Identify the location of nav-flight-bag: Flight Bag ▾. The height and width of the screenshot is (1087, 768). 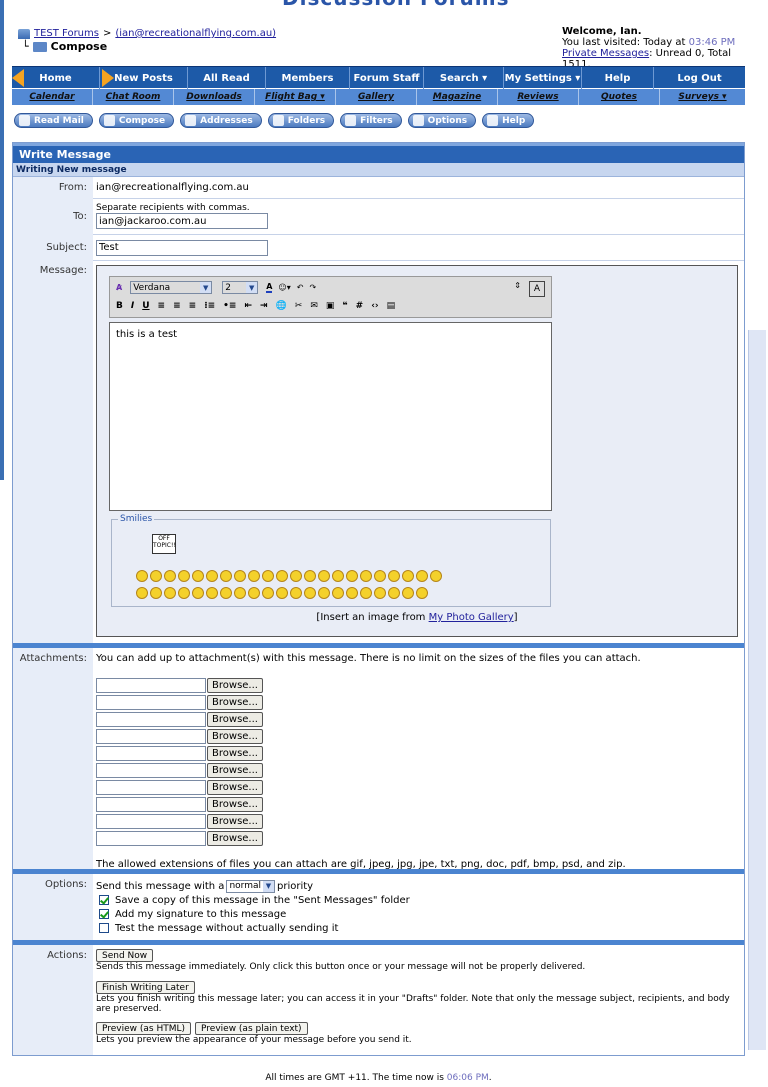
(295, 97).